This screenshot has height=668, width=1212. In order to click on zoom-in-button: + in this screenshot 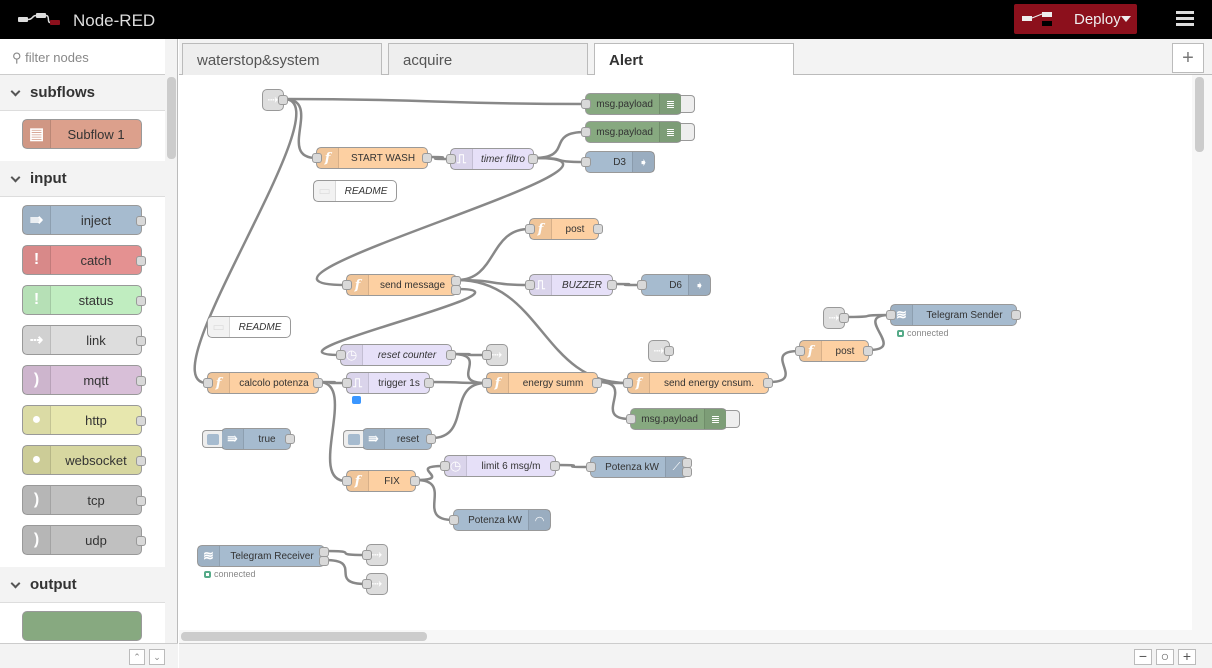, I will do `click(1187, 657)`.